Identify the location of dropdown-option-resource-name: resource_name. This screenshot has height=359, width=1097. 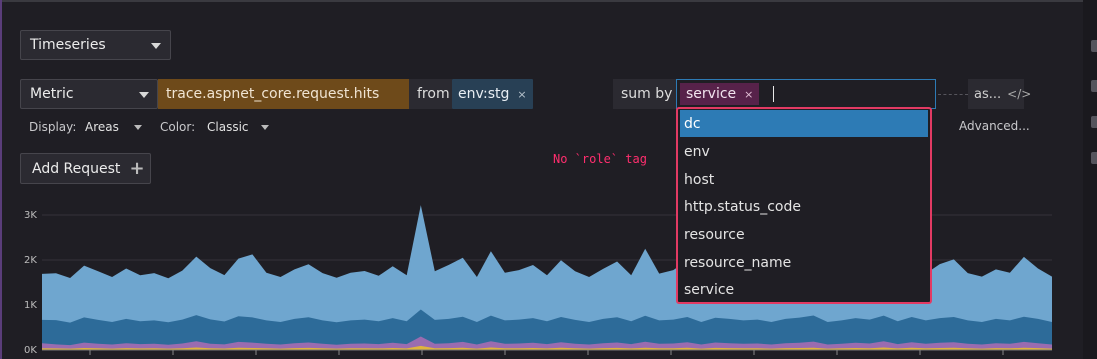
(804, 262).